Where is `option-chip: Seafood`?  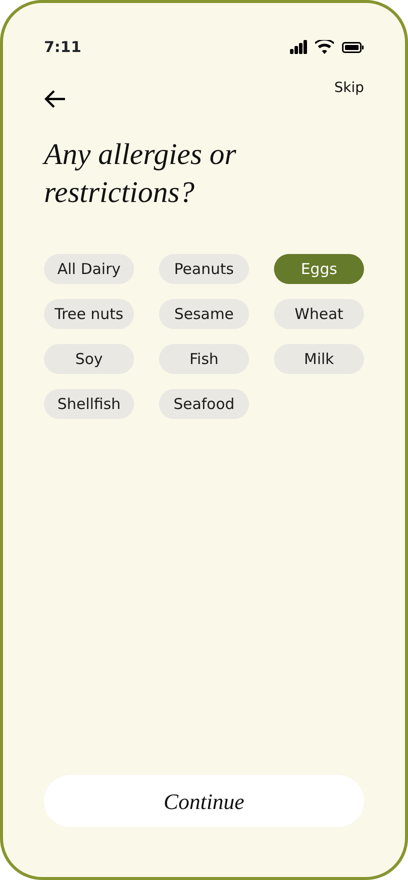
option-chip: Seafood is located at coordinates (204, 404).